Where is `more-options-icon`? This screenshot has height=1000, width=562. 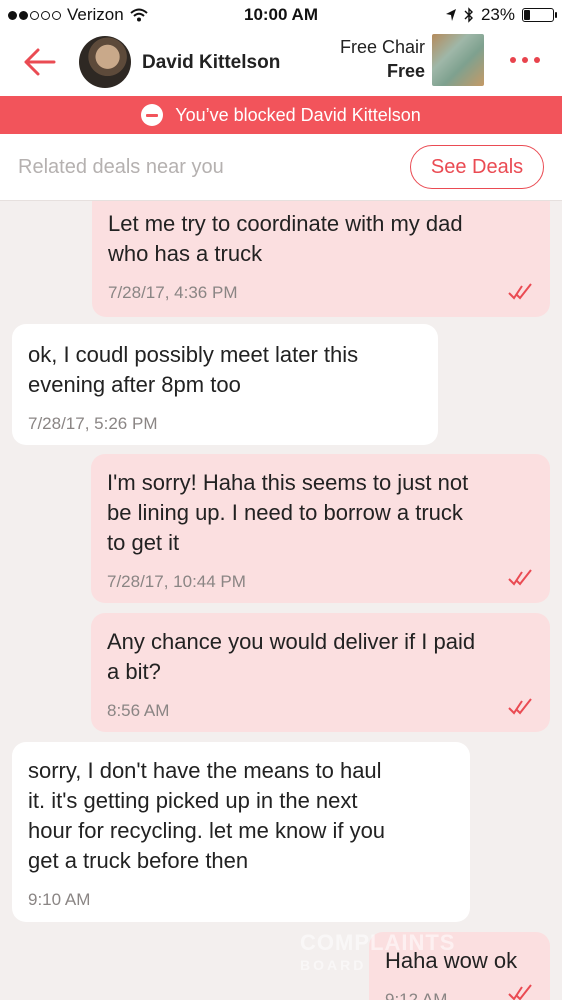 more-options-icon is located at coordinates (525, 60).